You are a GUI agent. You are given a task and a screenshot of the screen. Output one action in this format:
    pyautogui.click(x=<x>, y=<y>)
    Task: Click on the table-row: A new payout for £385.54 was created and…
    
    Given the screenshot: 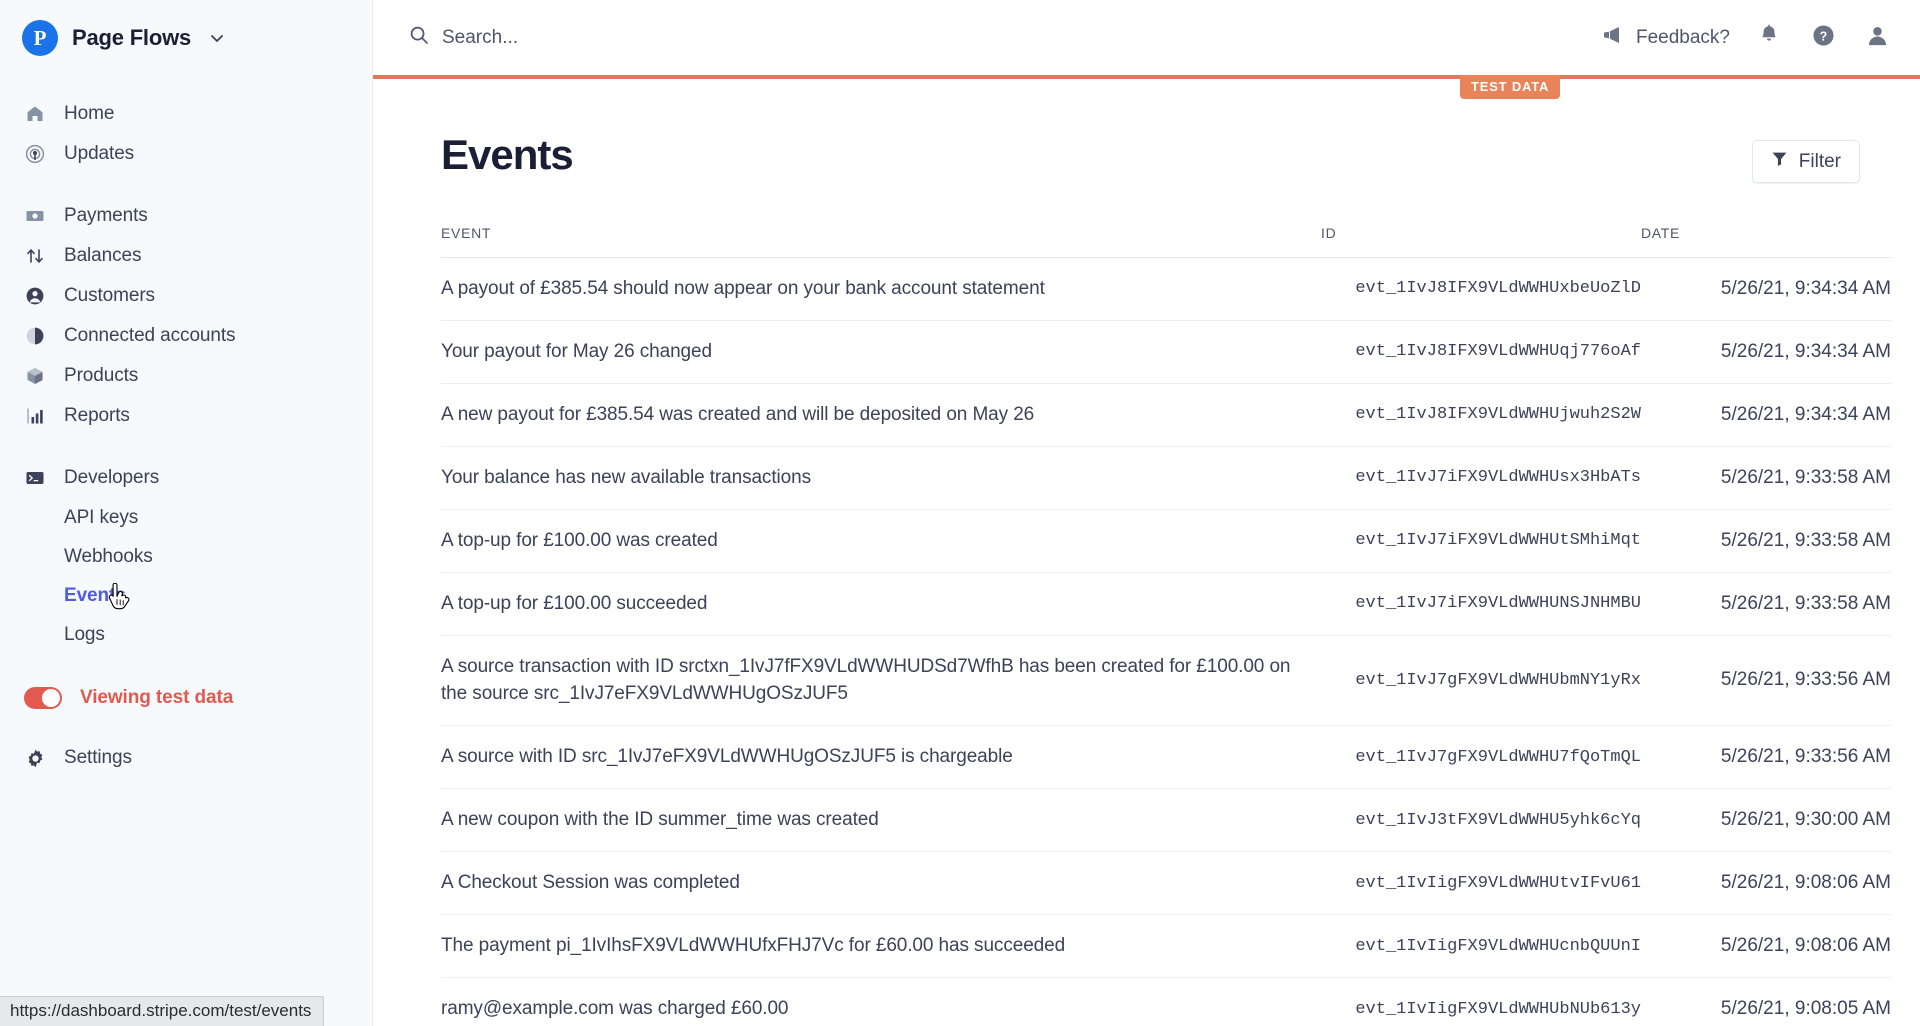 What is the action you would take?
    pyautogui.click(x=1166, y=415)
    